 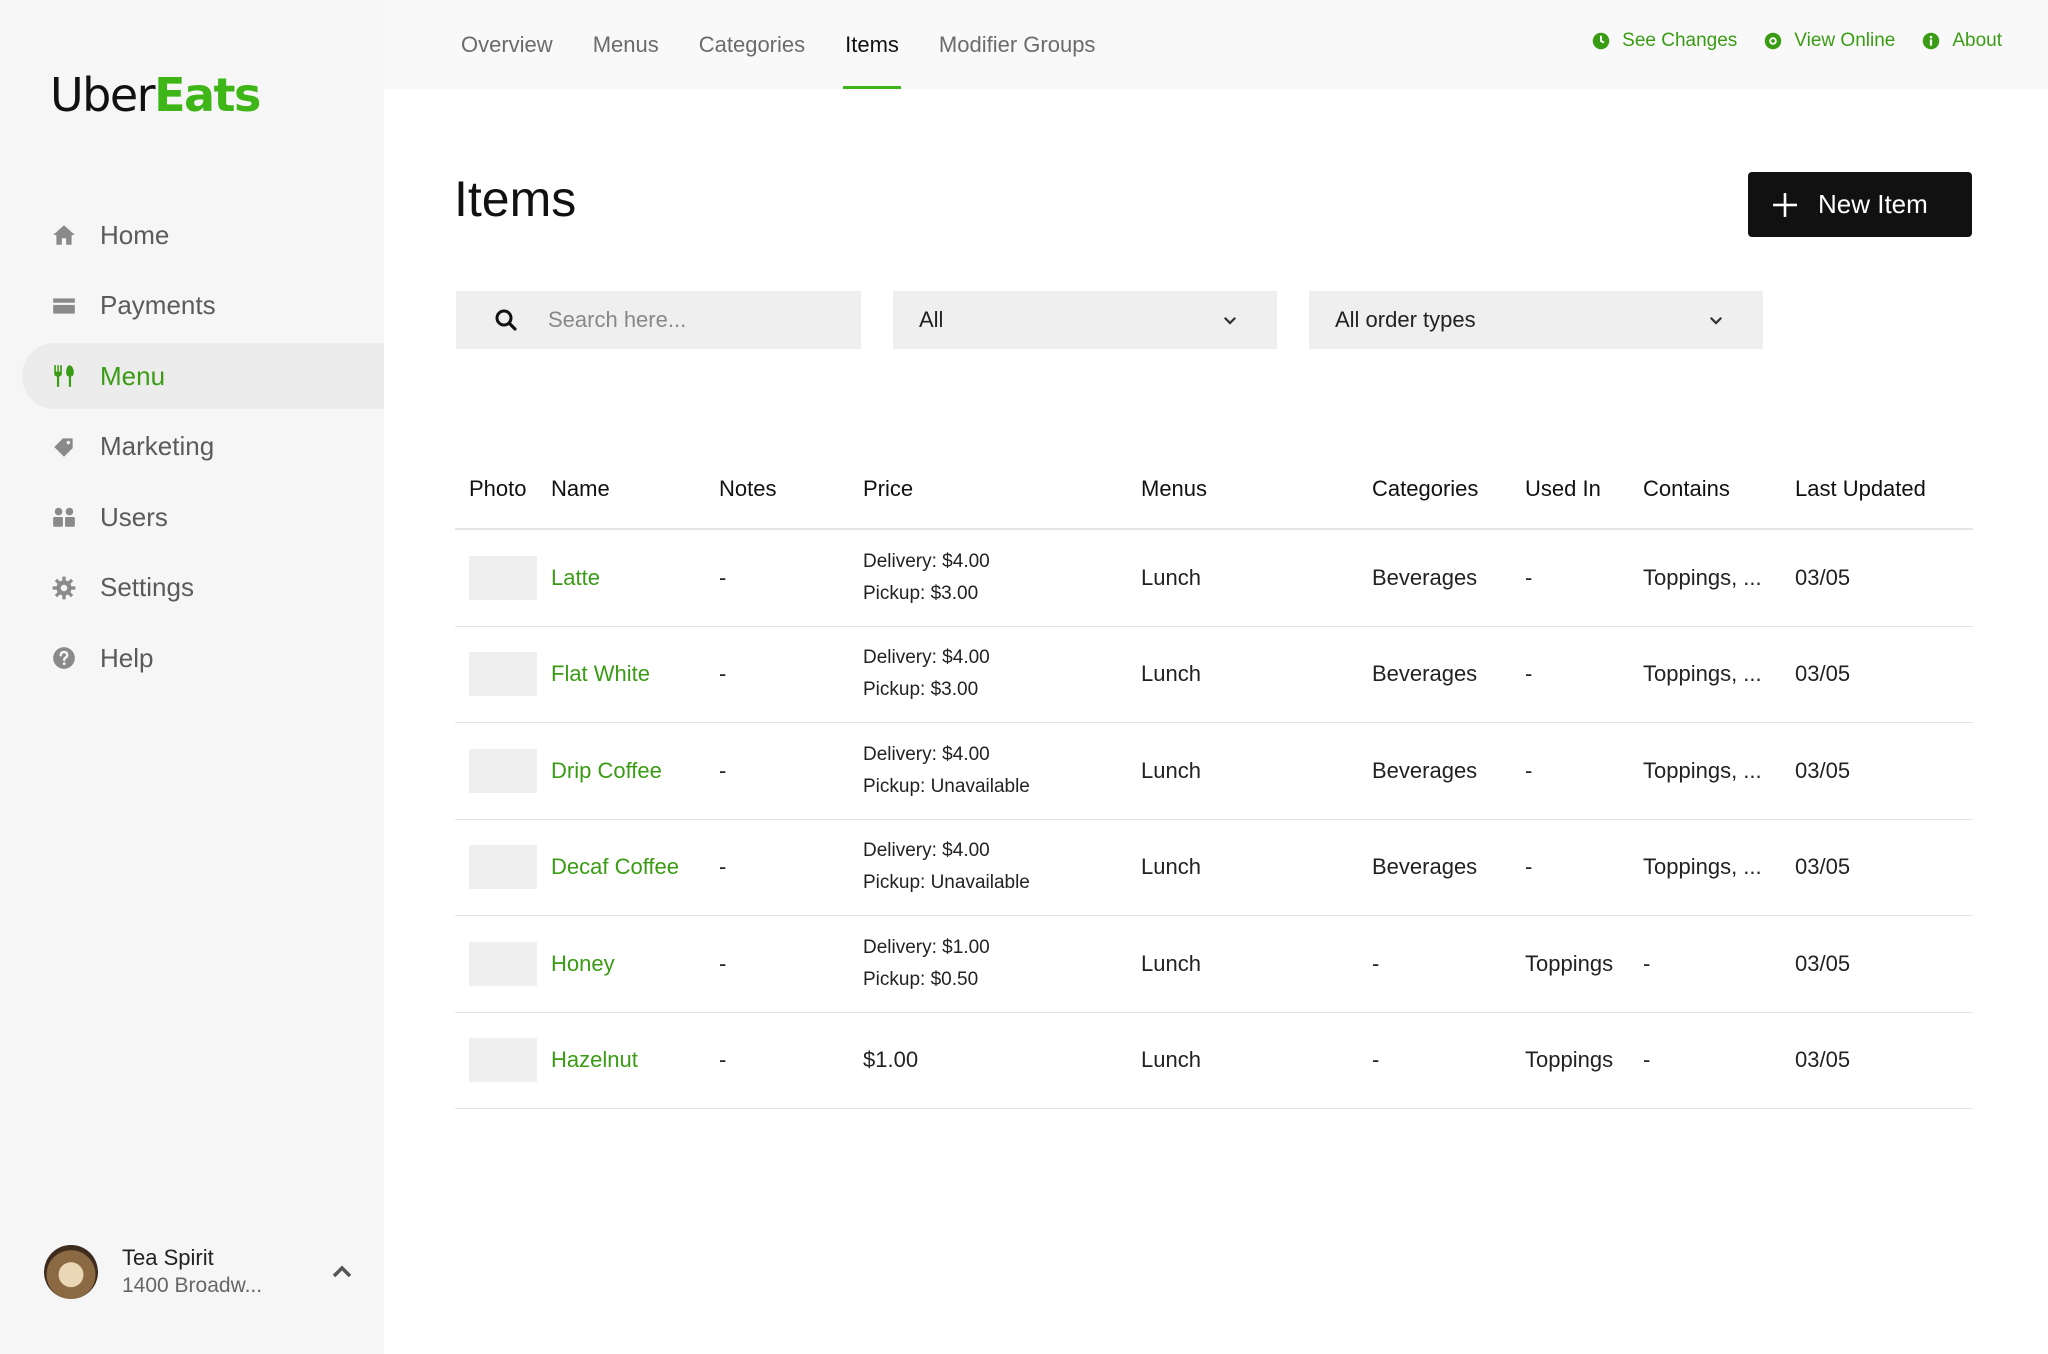 I want to click on sidebar-item-home: Home, so click(x=203, y=235).